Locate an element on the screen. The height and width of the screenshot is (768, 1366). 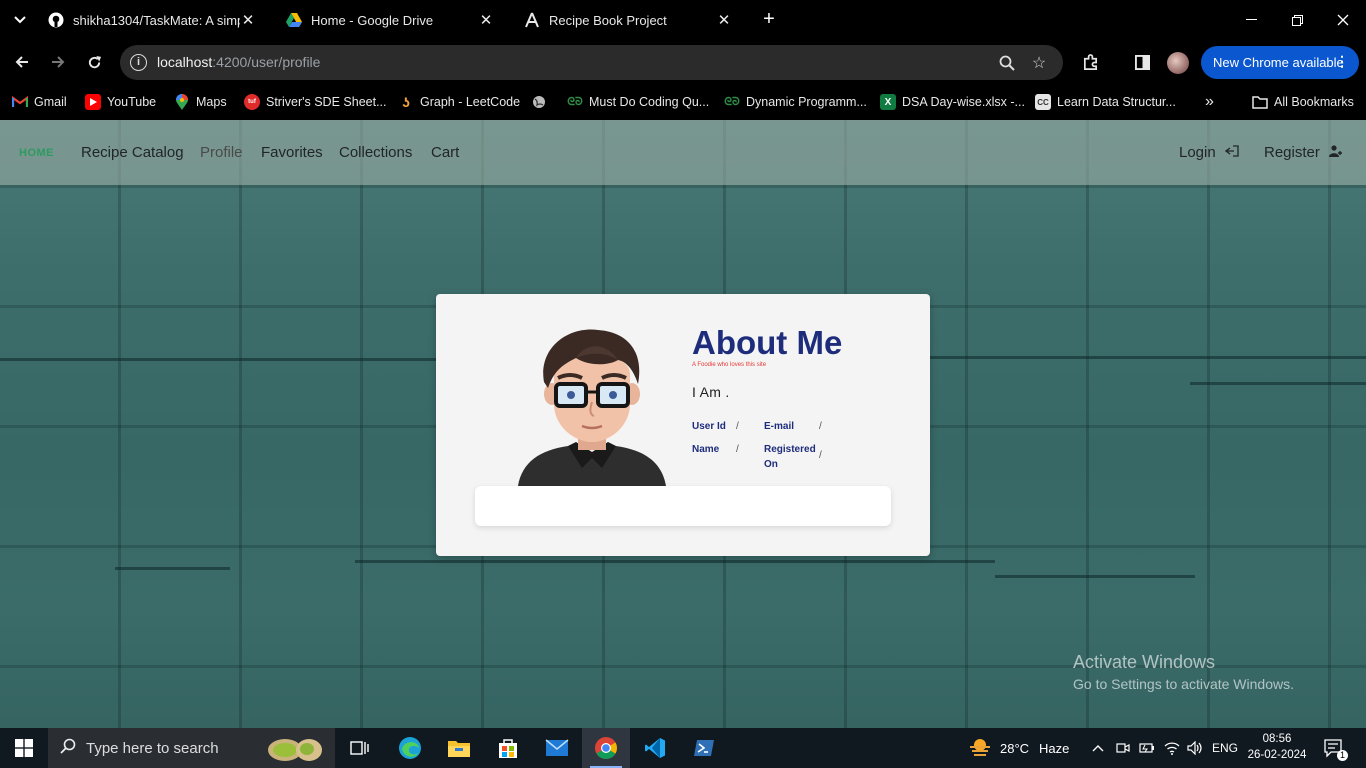
browser-tab-github: shikha1304/TaskMate: A simple ✕ is located at coordinates (152, 20).